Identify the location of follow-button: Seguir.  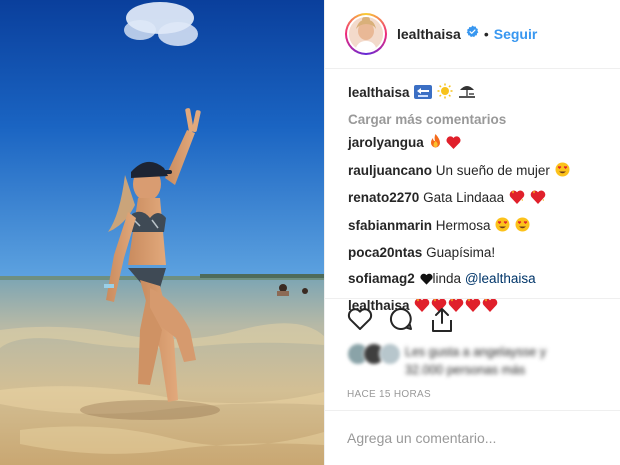
(516, 34).